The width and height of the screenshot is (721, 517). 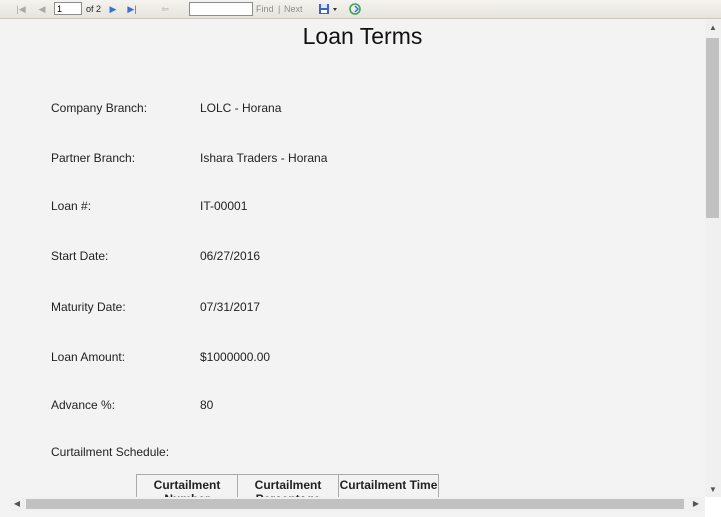 What do you see at coordinates (293, 9) in the screenshot?
I see `next-link: Next` at bounding box center [293, 9].